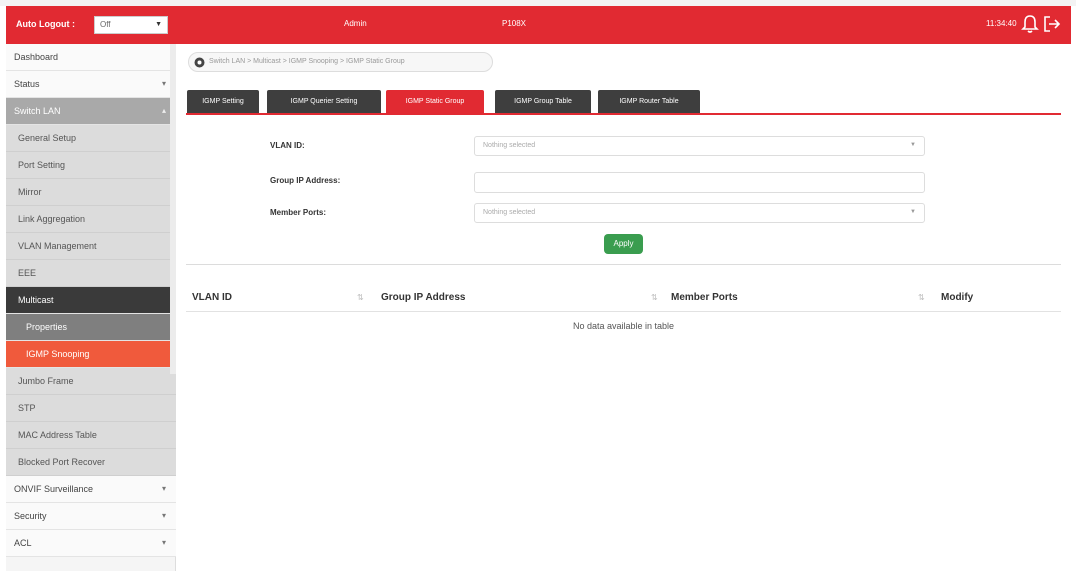  What do you see at coordinates (57, 246) in the screenshot?
I see `sidebar-item-label: VLAN Management` at bounding box center [57, 246].